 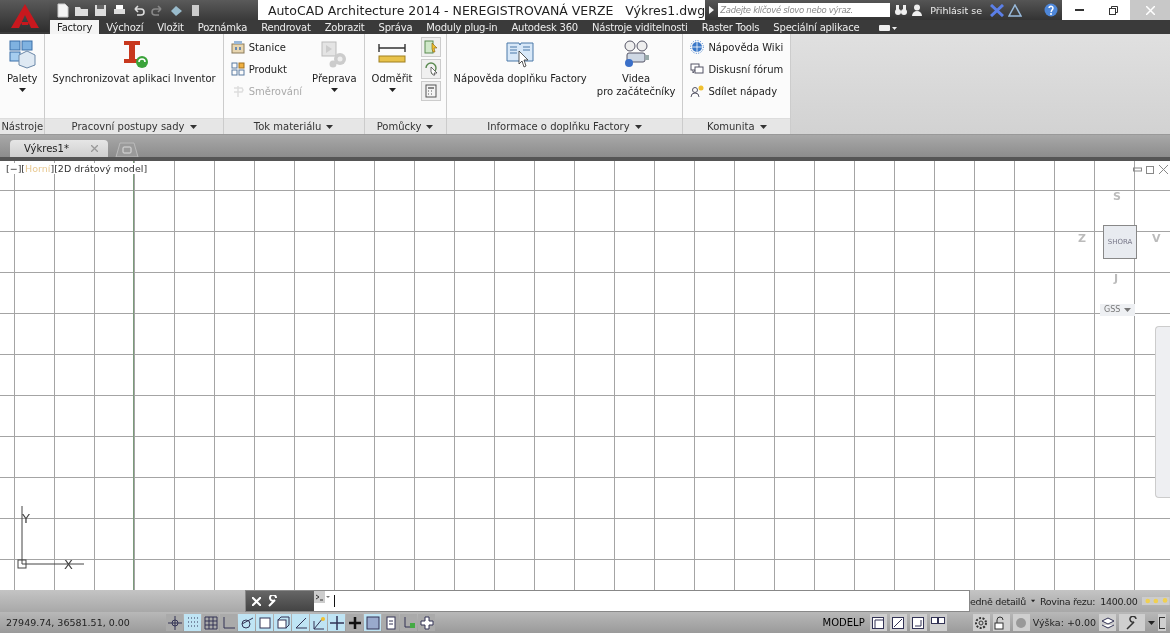 What do you see at coordinates (1015, 10) in the screenshot?
I see `triangle-icon` at bounding box center [1015, 10].